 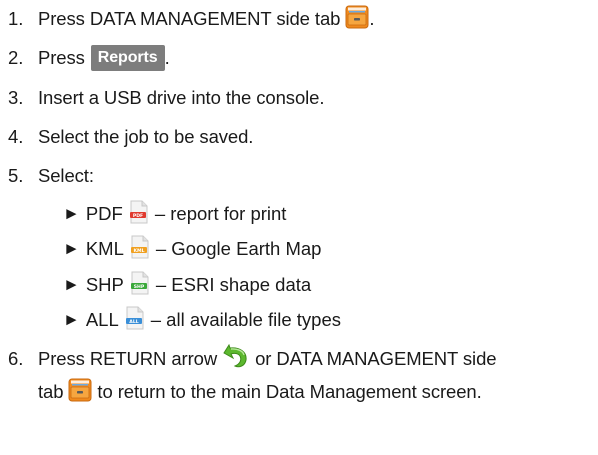 I want to click on step-text: Select:, so click(x=66, y=175).